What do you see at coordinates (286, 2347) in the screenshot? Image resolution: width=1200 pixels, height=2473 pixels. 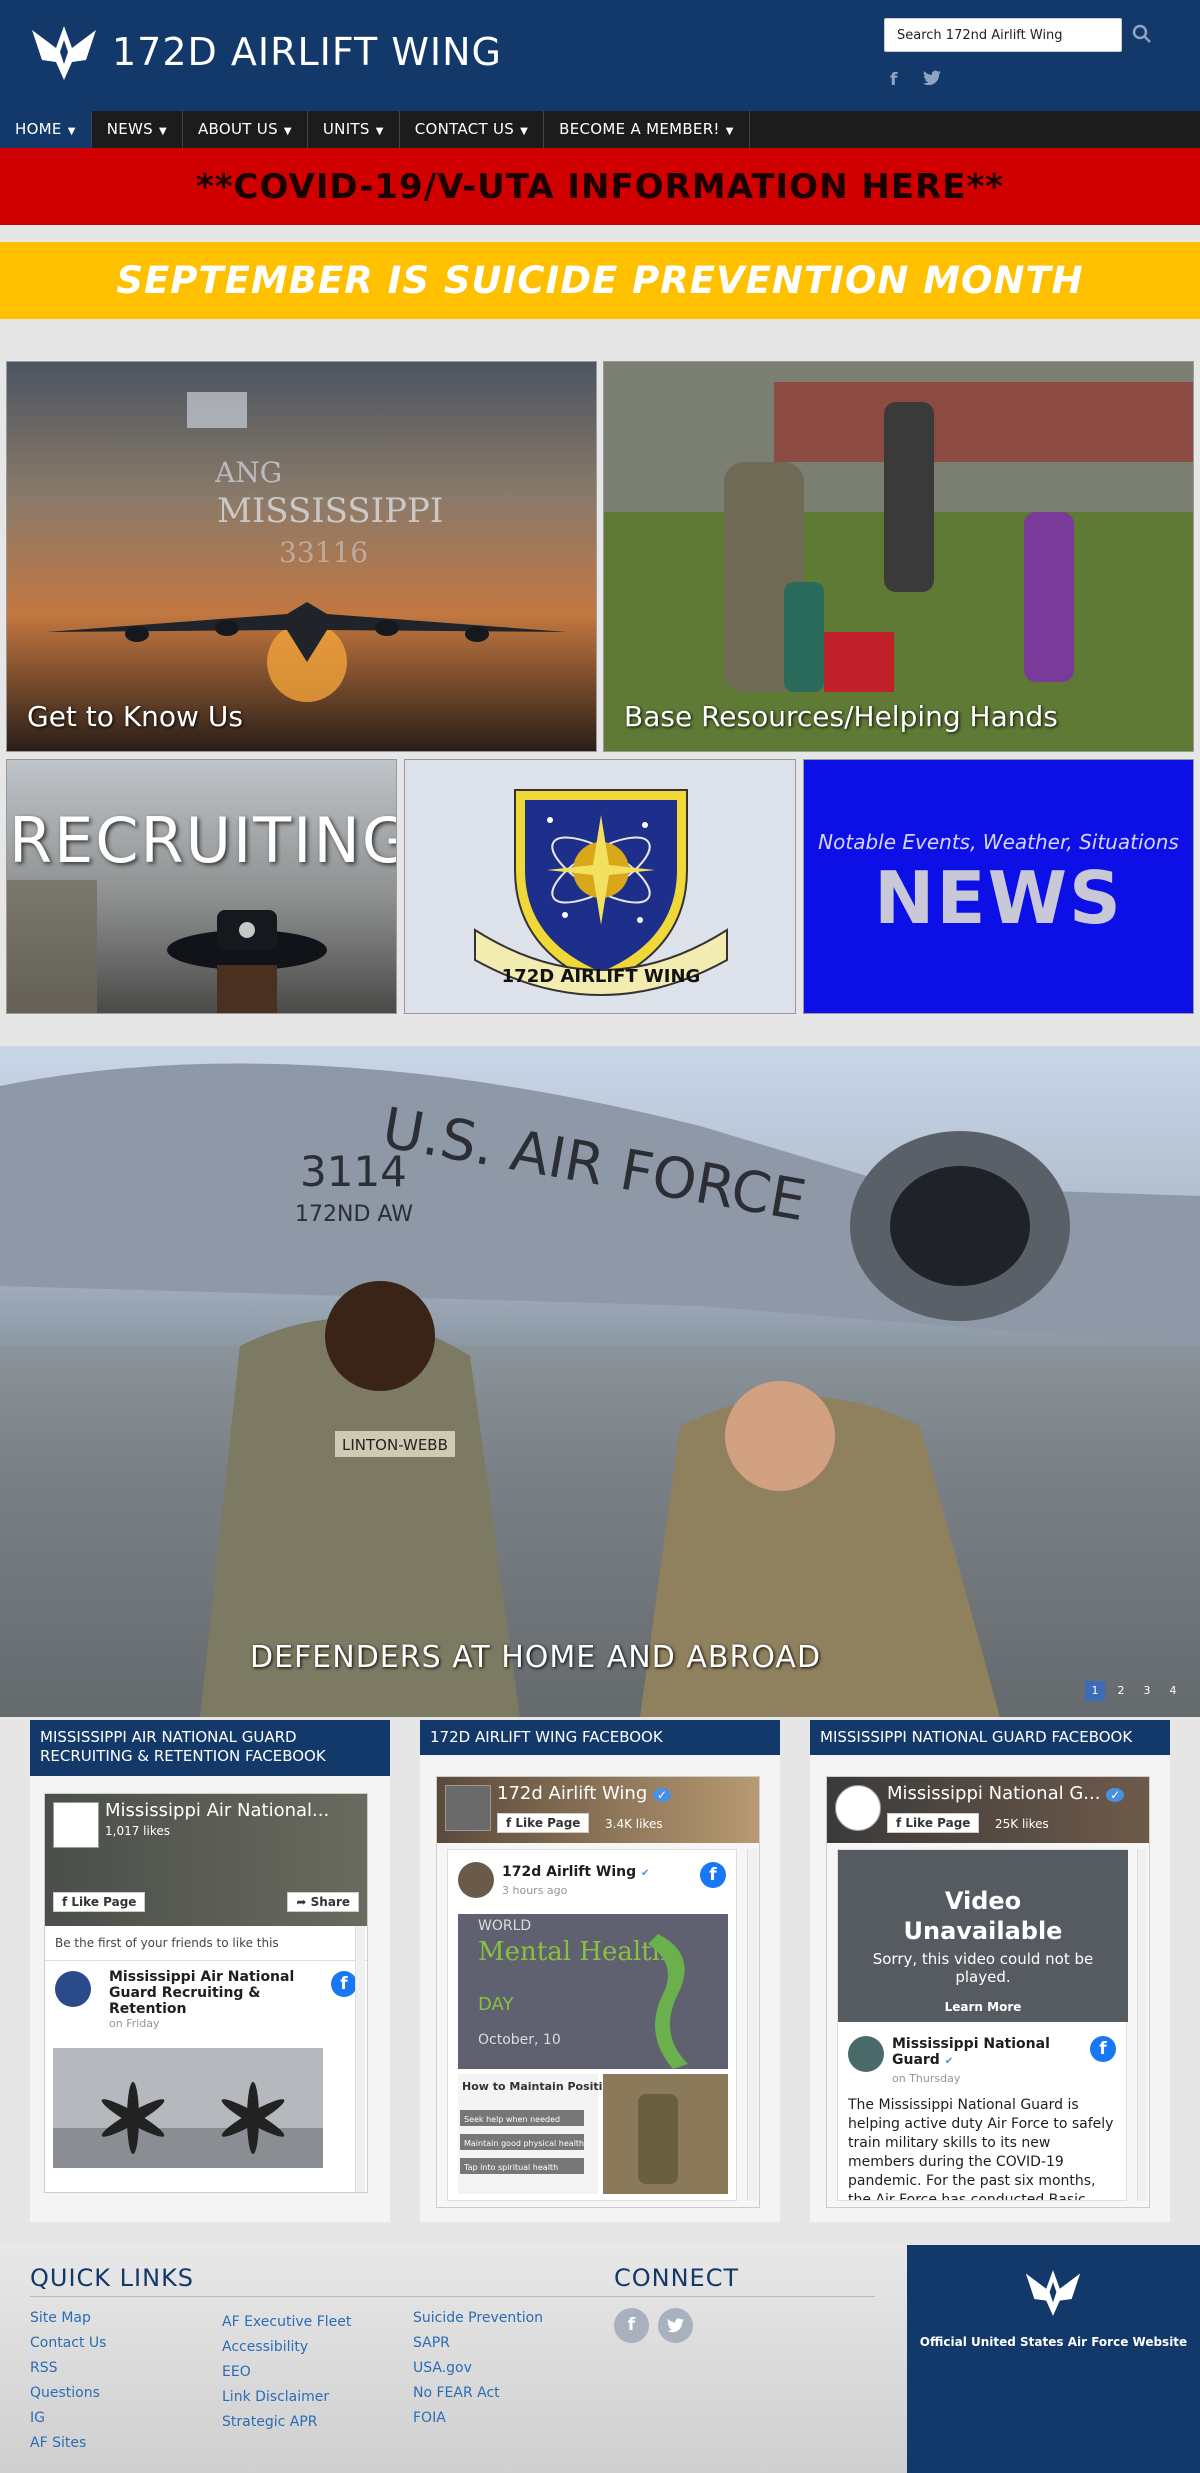 I see `link-accessibility: Accessibility` at bounding box center [286, 2347].